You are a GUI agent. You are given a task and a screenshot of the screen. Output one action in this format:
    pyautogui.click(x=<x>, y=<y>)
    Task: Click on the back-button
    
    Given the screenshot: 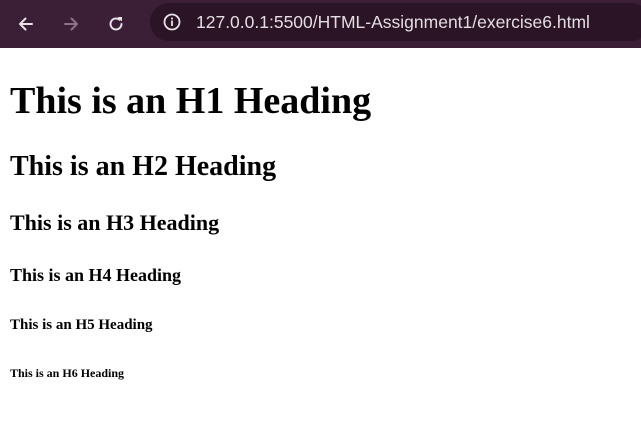 What is the action you would take?
    pyautogui.click(x=26, y=24)
    